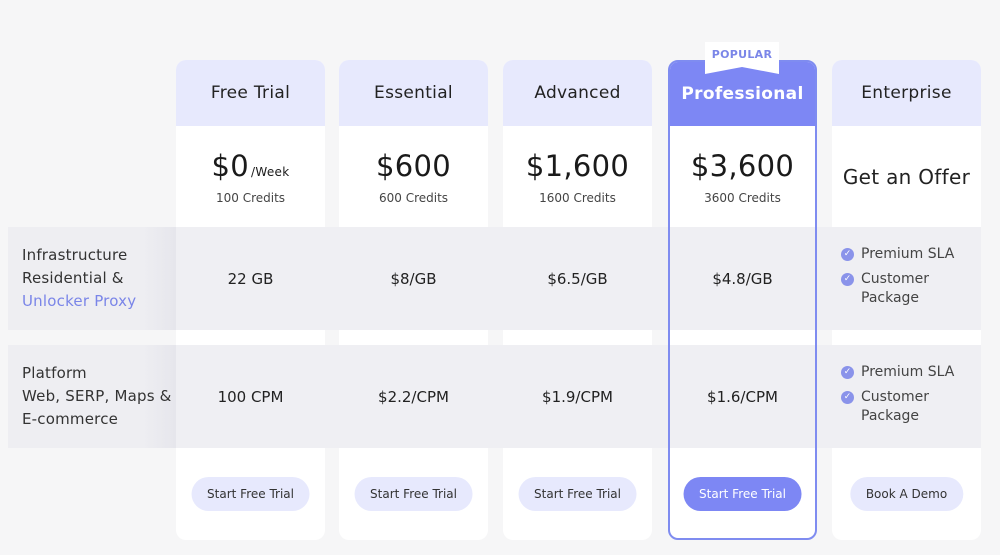 The width and height of the screenshot is (1000, 555). What do you see at coordinates (250, 396) in the screenshot?
I see `platform-price: 100 CPM` at bounding box center [250, 396].